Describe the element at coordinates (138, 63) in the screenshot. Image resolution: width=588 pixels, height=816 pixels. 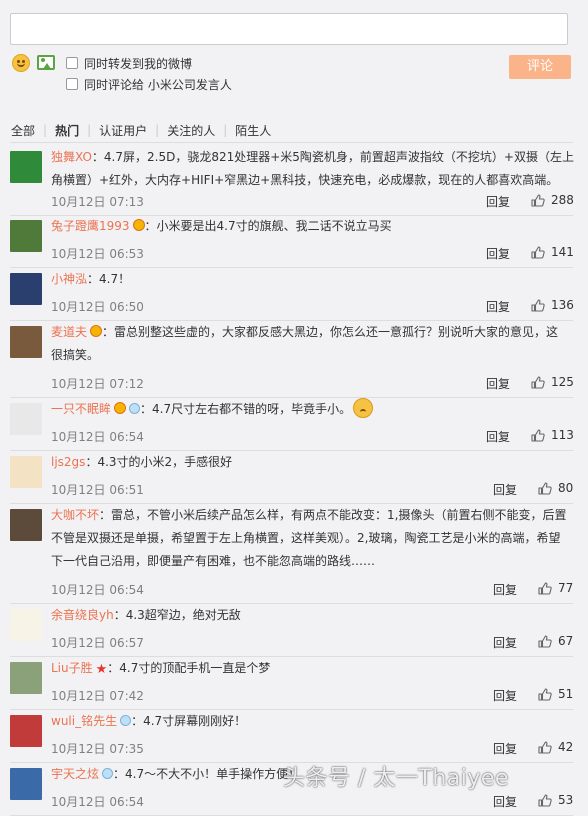
I see `forward-label: 同时转发到我的微博` at that location.